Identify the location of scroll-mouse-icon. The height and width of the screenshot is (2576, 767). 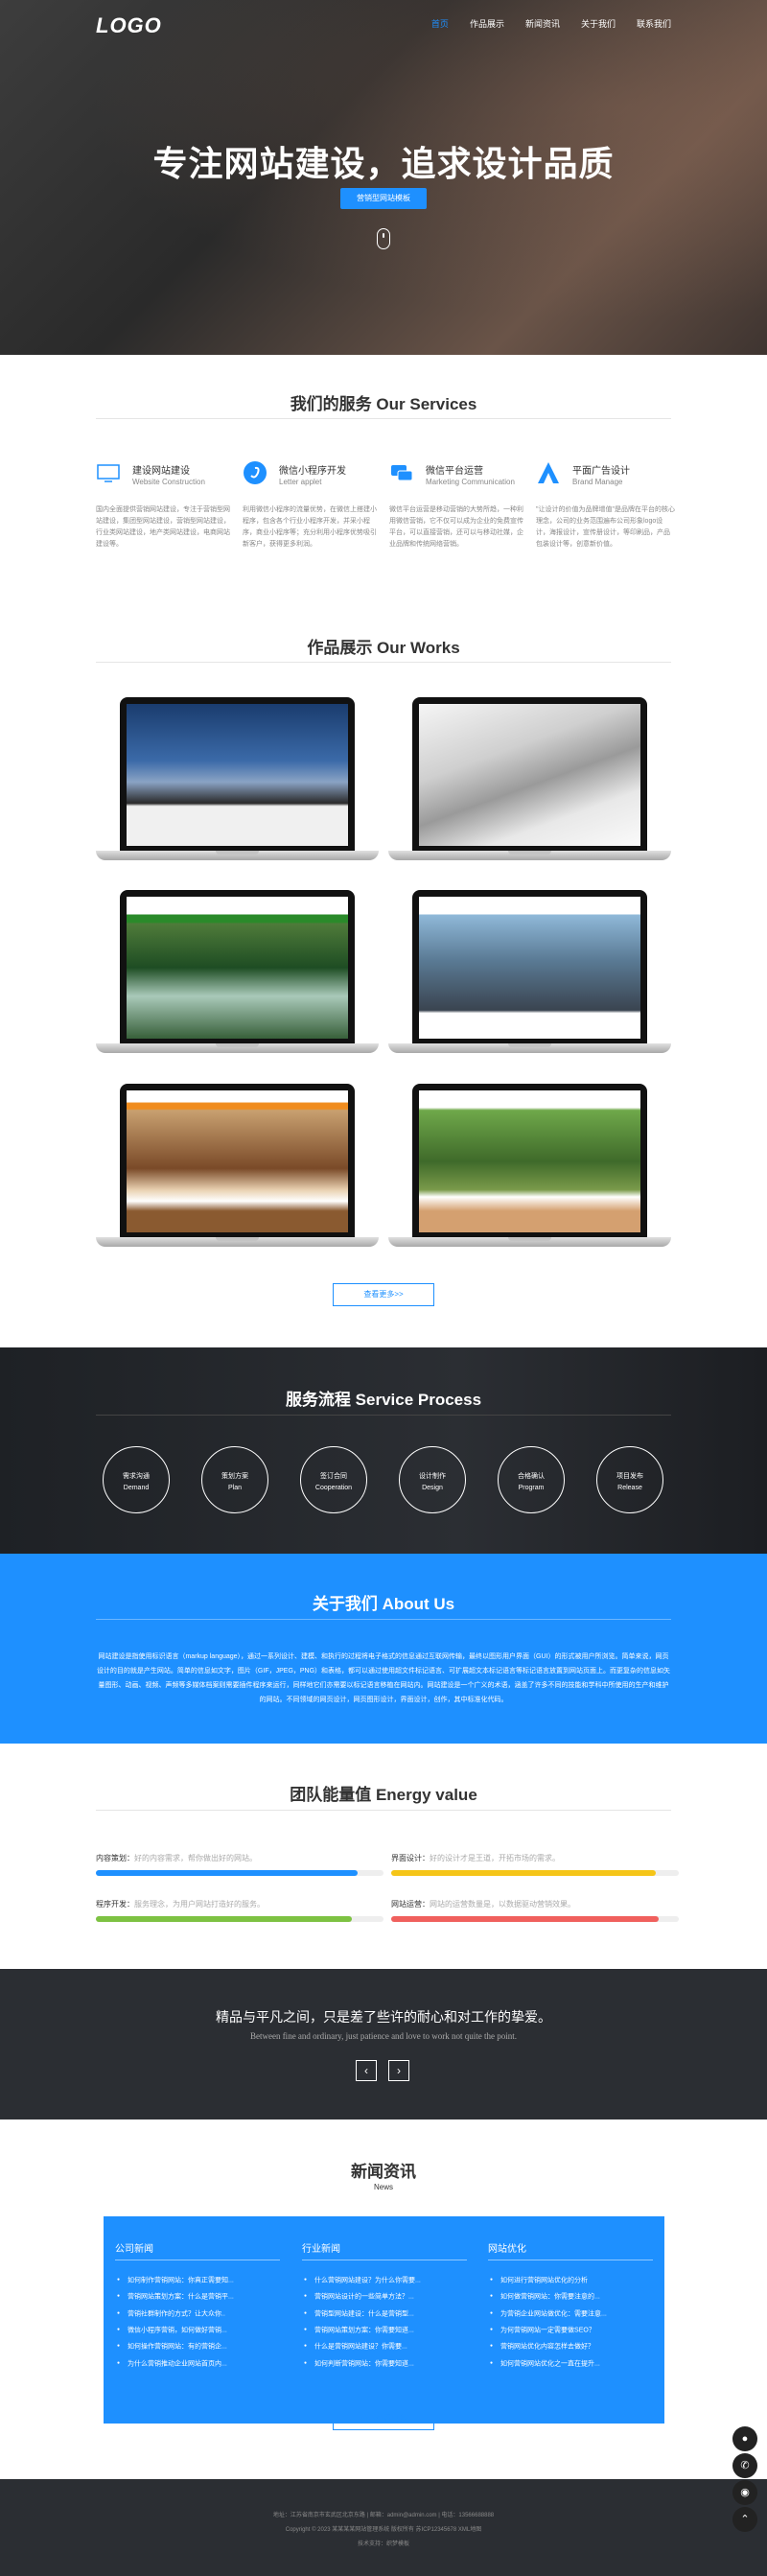
(383, 238).